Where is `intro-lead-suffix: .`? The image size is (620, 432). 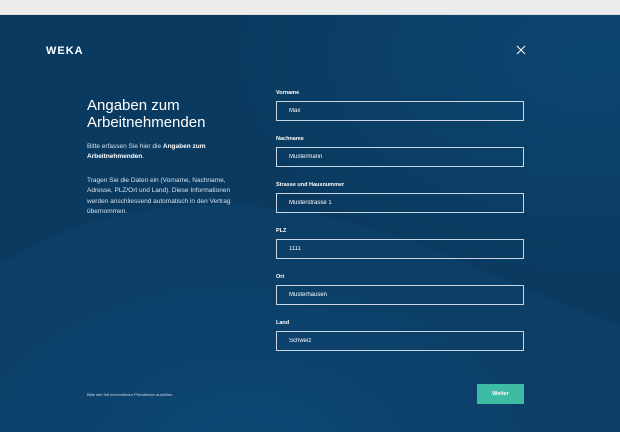 intro-lead-suffix: . is located at coordinates (143, 156).